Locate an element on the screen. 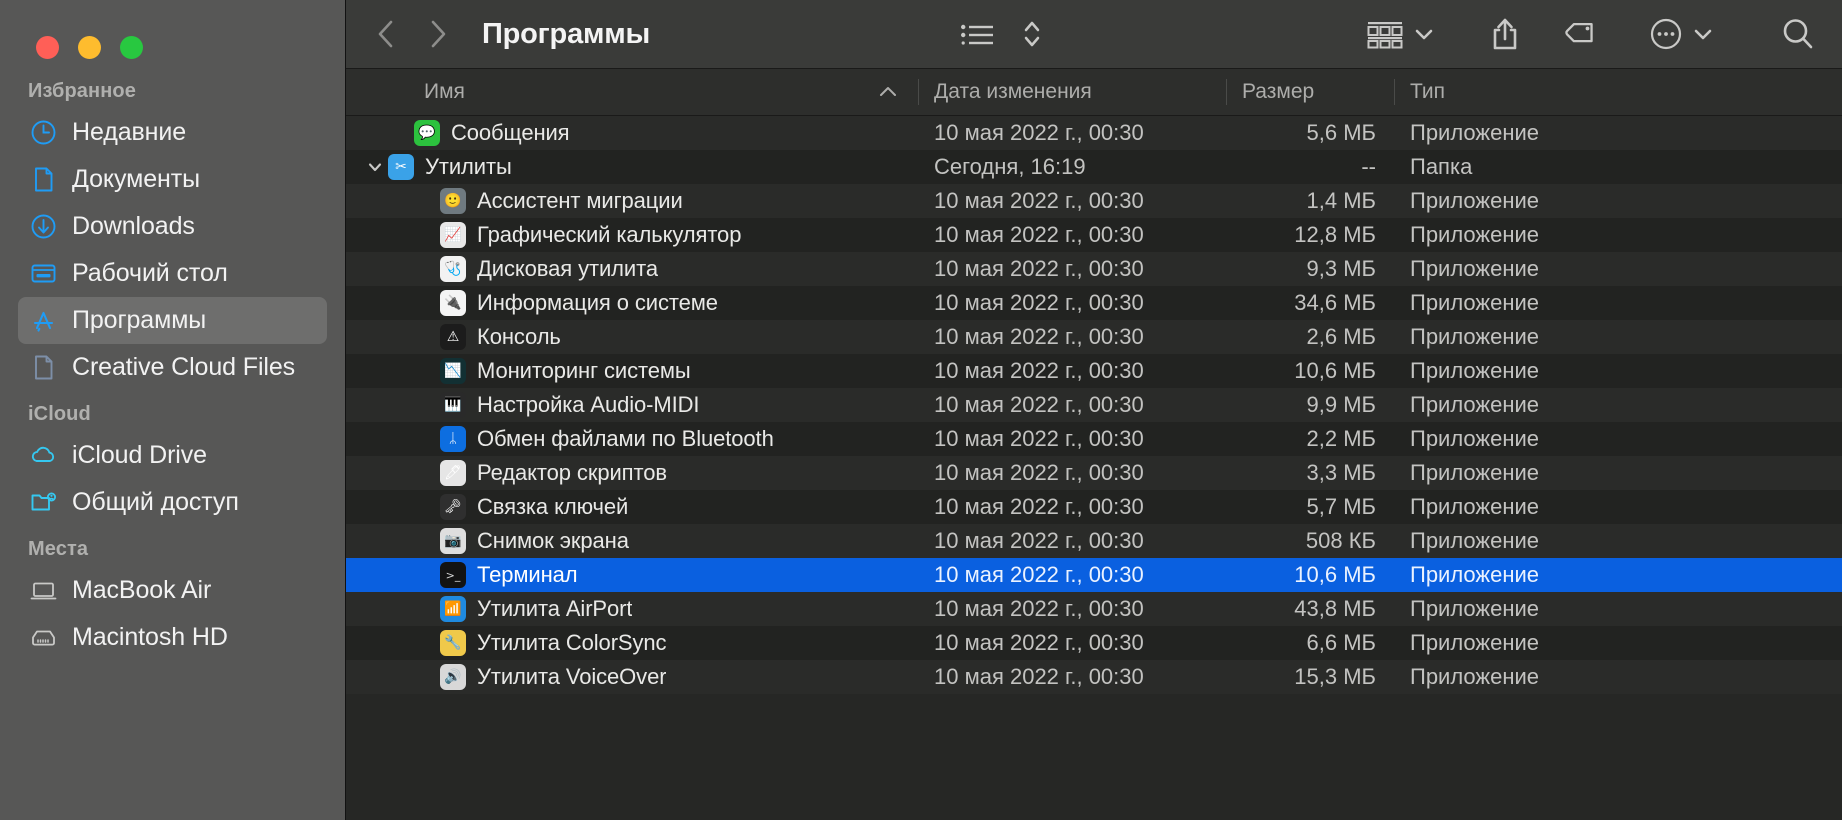 Image resolution: width=1842 pixels, height=820 pixels. migration-assistant-icon: 🙂 is located at coordinates (453, 201).